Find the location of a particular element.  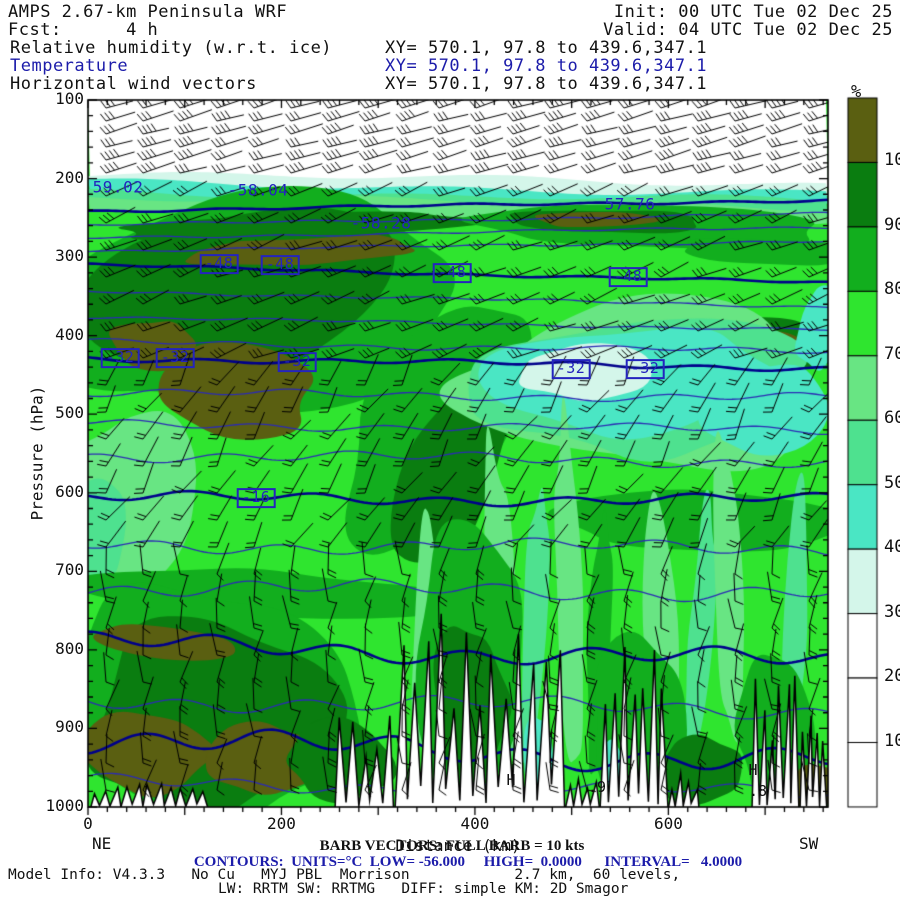

colorbar-tick-label: 100 is located at coordinates (892, 160).